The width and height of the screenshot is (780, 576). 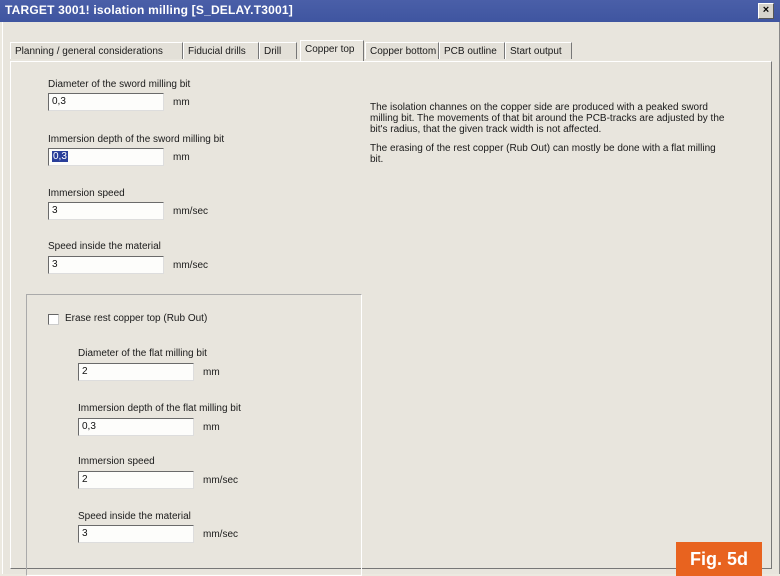 I want to click on sword-depth-label: Immersion depth of the sword milling bit, so click(x=136, y=139).